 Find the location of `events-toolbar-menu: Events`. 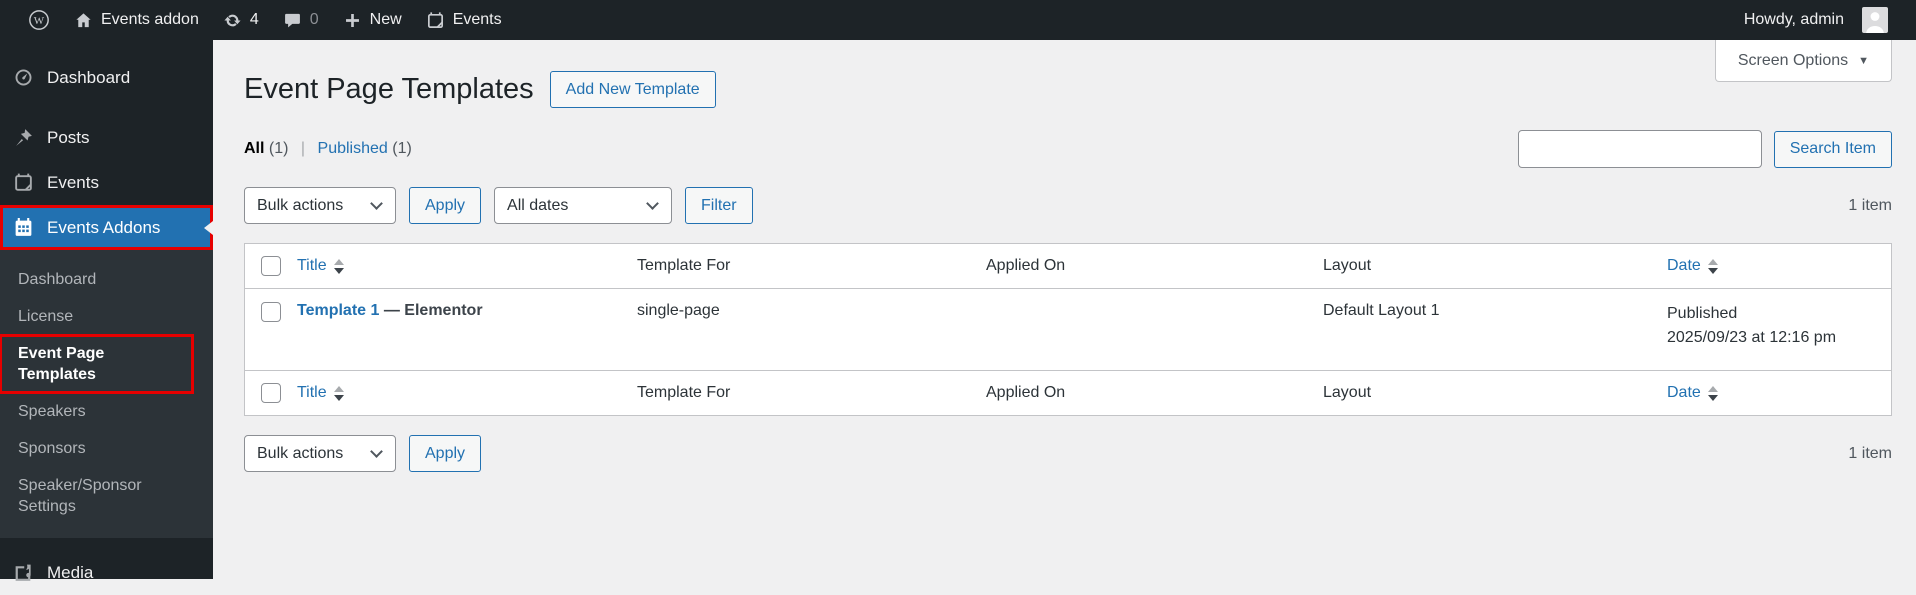

events-toolbar-menu: Events is located at coordinates (464, 20).